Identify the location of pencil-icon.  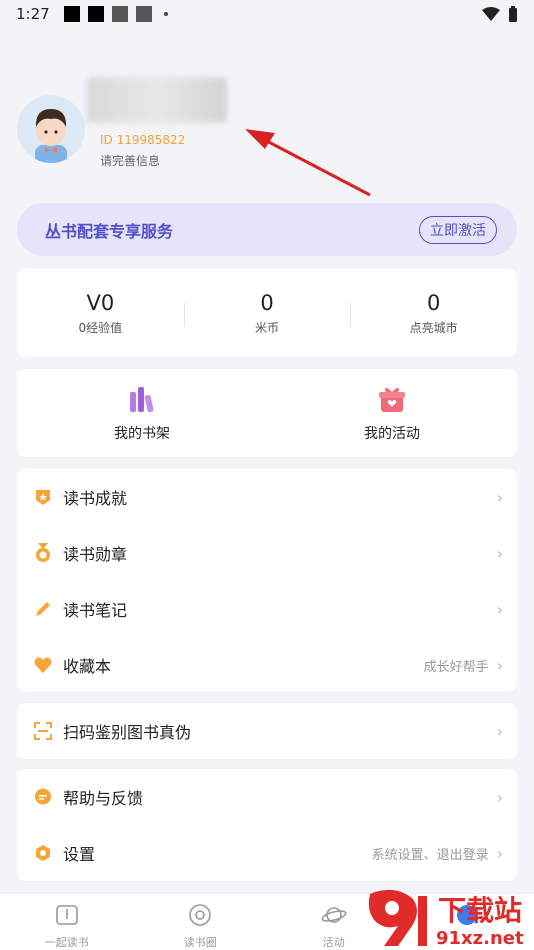
(43, 609).